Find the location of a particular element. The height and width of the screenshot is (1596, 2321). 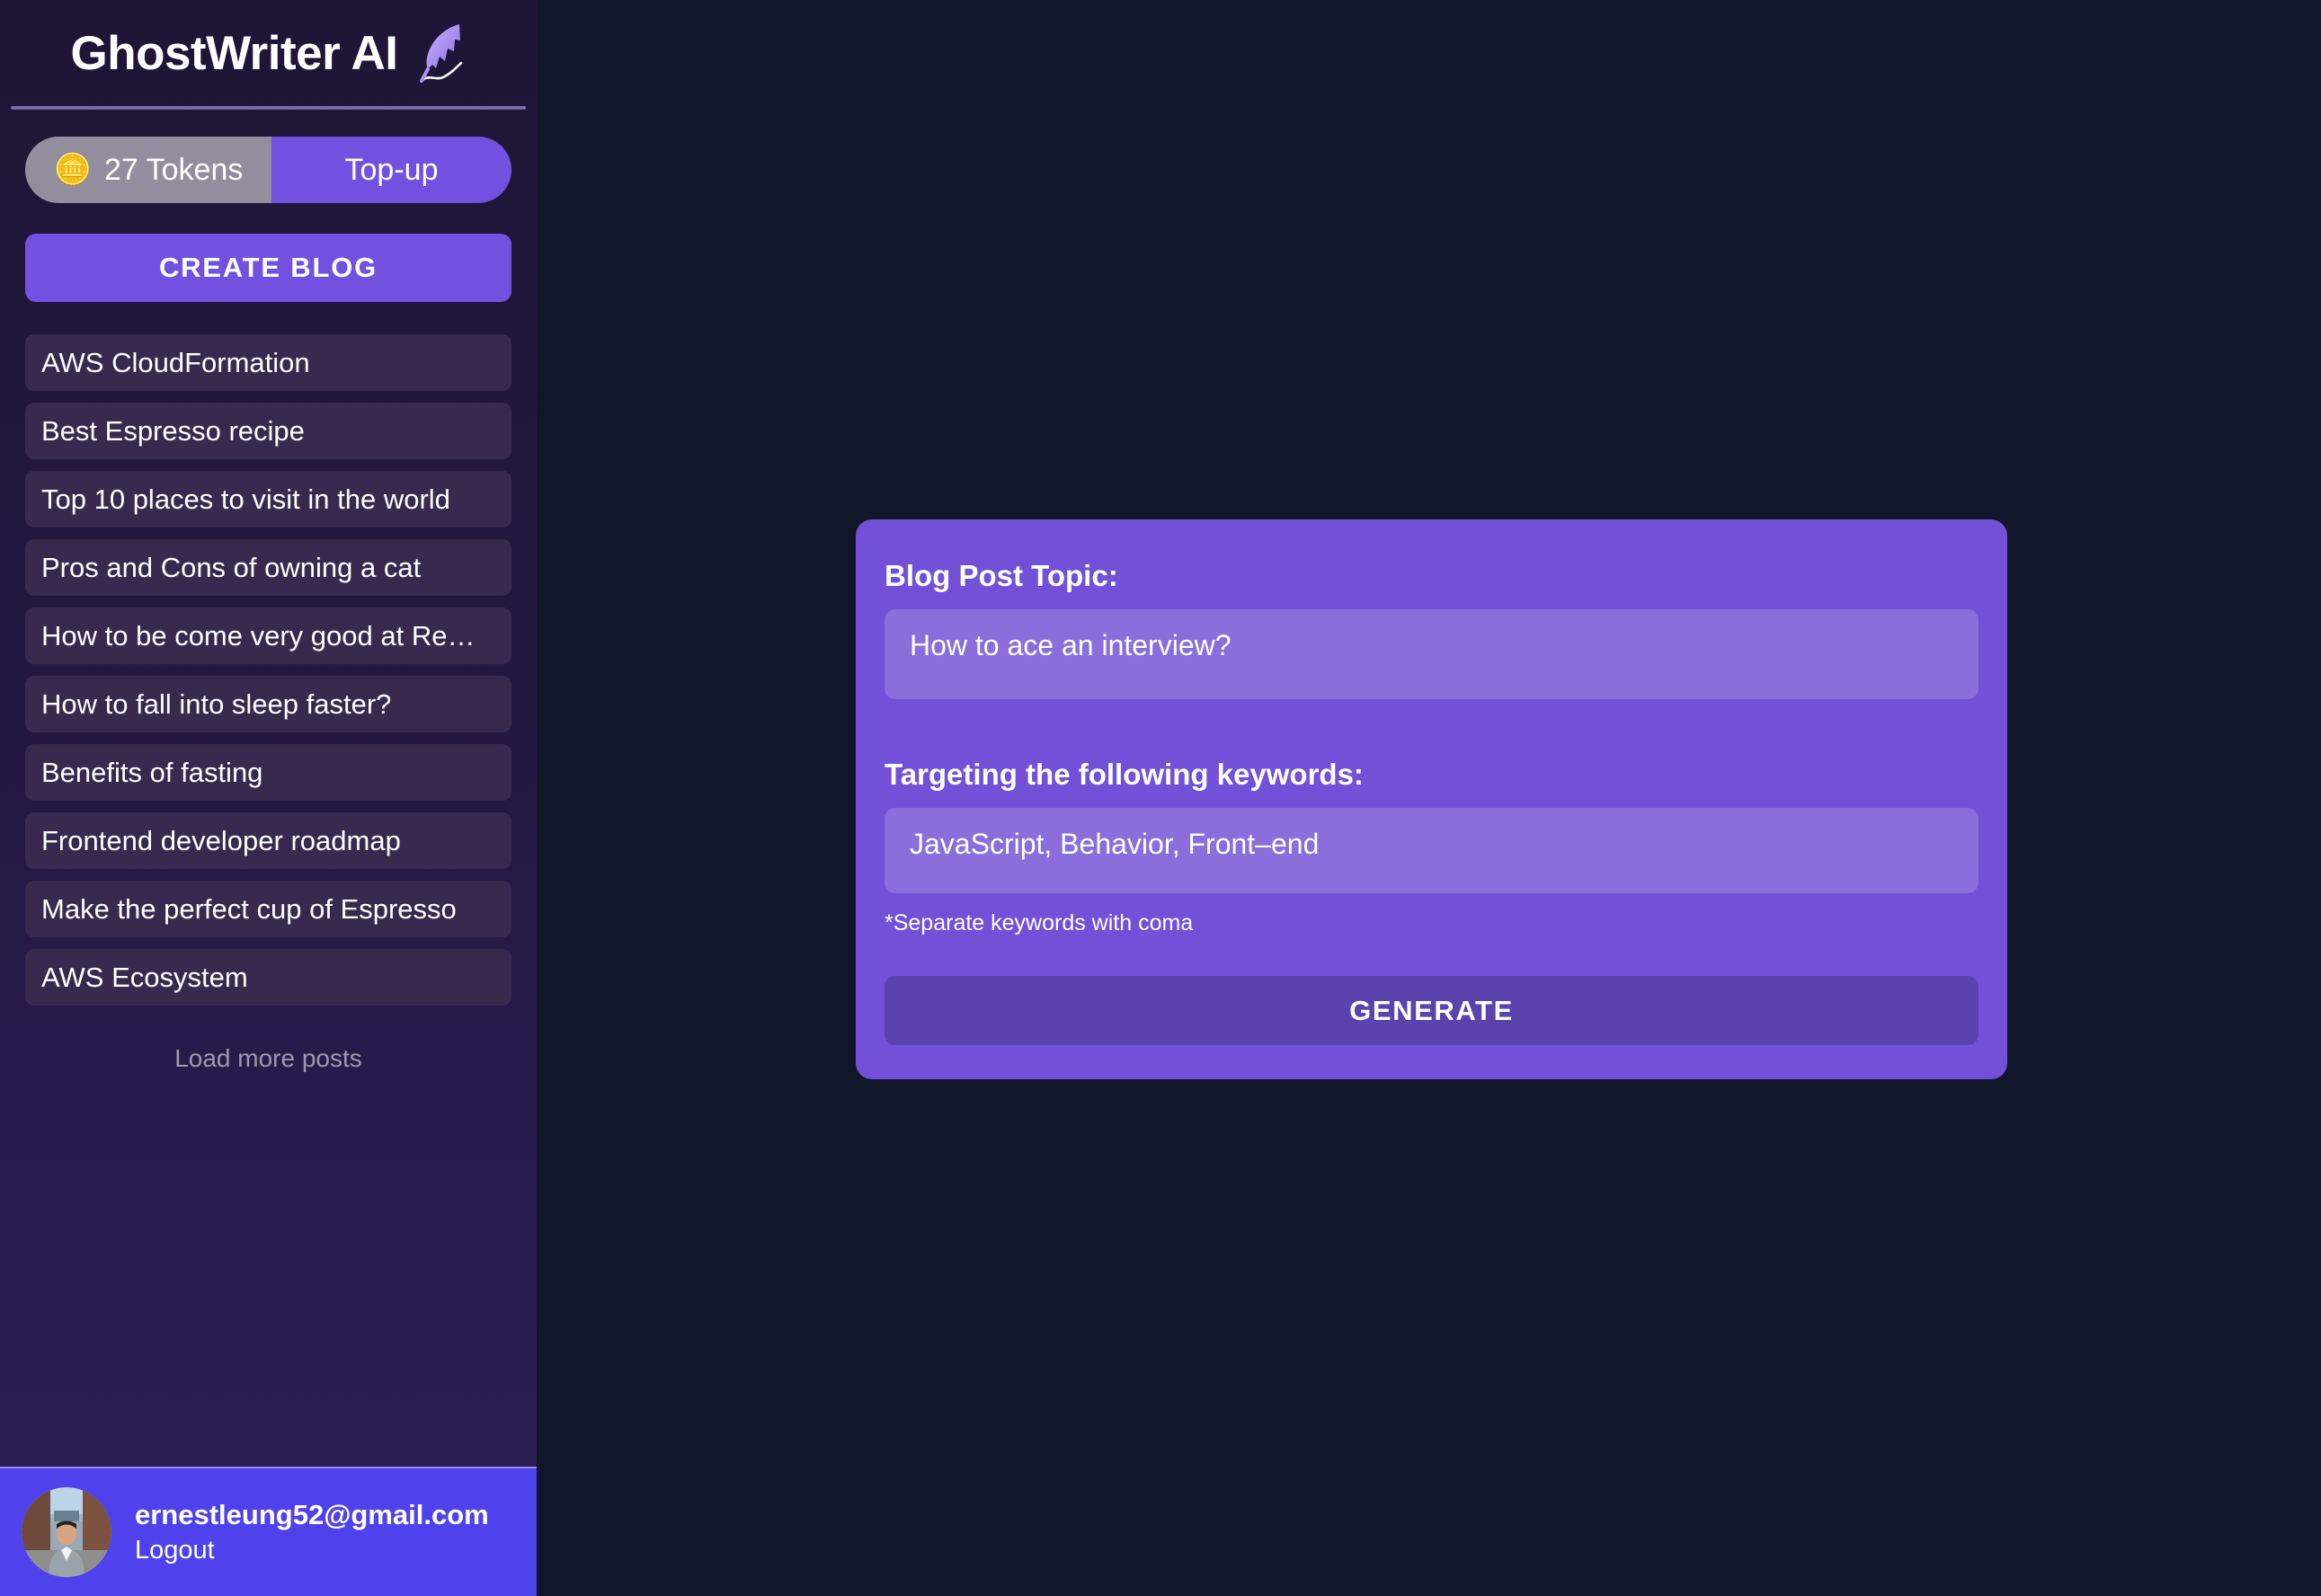

list-item: Pros and Cons of owning a cat is located at coordinates (268, 567).